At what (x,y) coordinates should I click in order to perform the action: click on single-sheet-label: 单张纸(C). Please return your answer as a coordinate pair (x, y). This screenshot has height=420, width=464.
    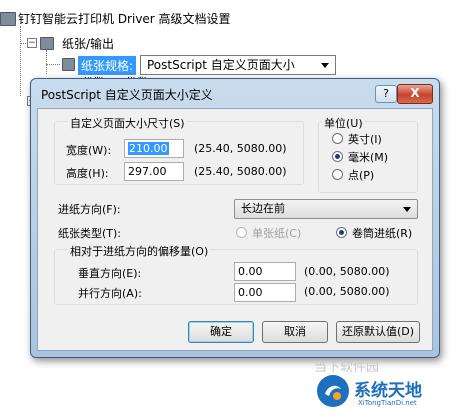
    Looking at the image, I should click on (276, 233).